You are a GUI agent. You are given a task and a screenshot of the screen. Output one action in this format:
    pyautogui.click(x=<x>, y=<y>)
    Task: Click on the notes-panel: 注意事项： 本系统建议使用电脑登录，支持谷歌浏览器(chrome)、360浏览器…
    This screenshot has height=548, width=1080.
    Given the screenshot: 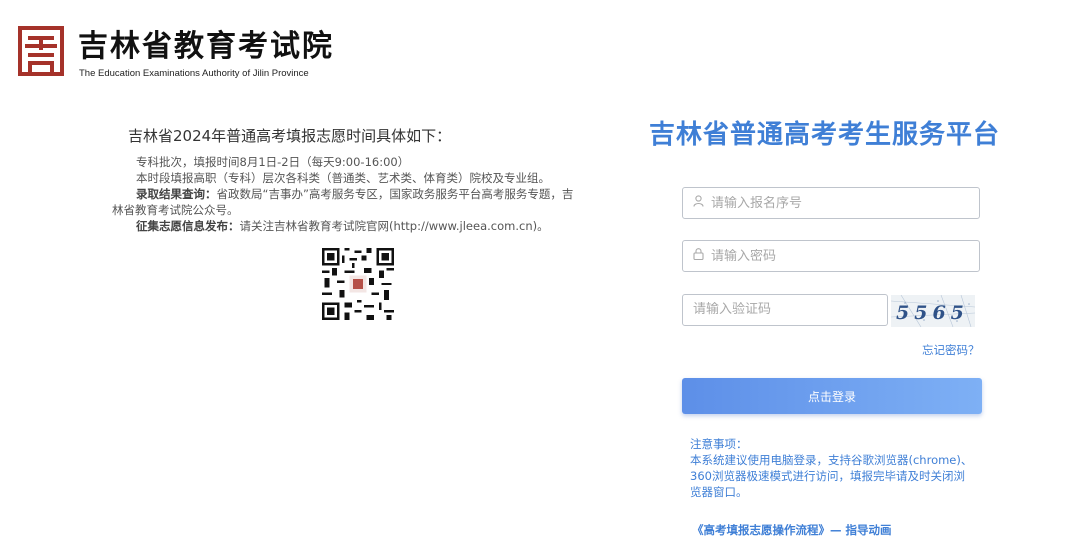 What is the action you would take?
    pyautogui.click(x=832, y=468)
    